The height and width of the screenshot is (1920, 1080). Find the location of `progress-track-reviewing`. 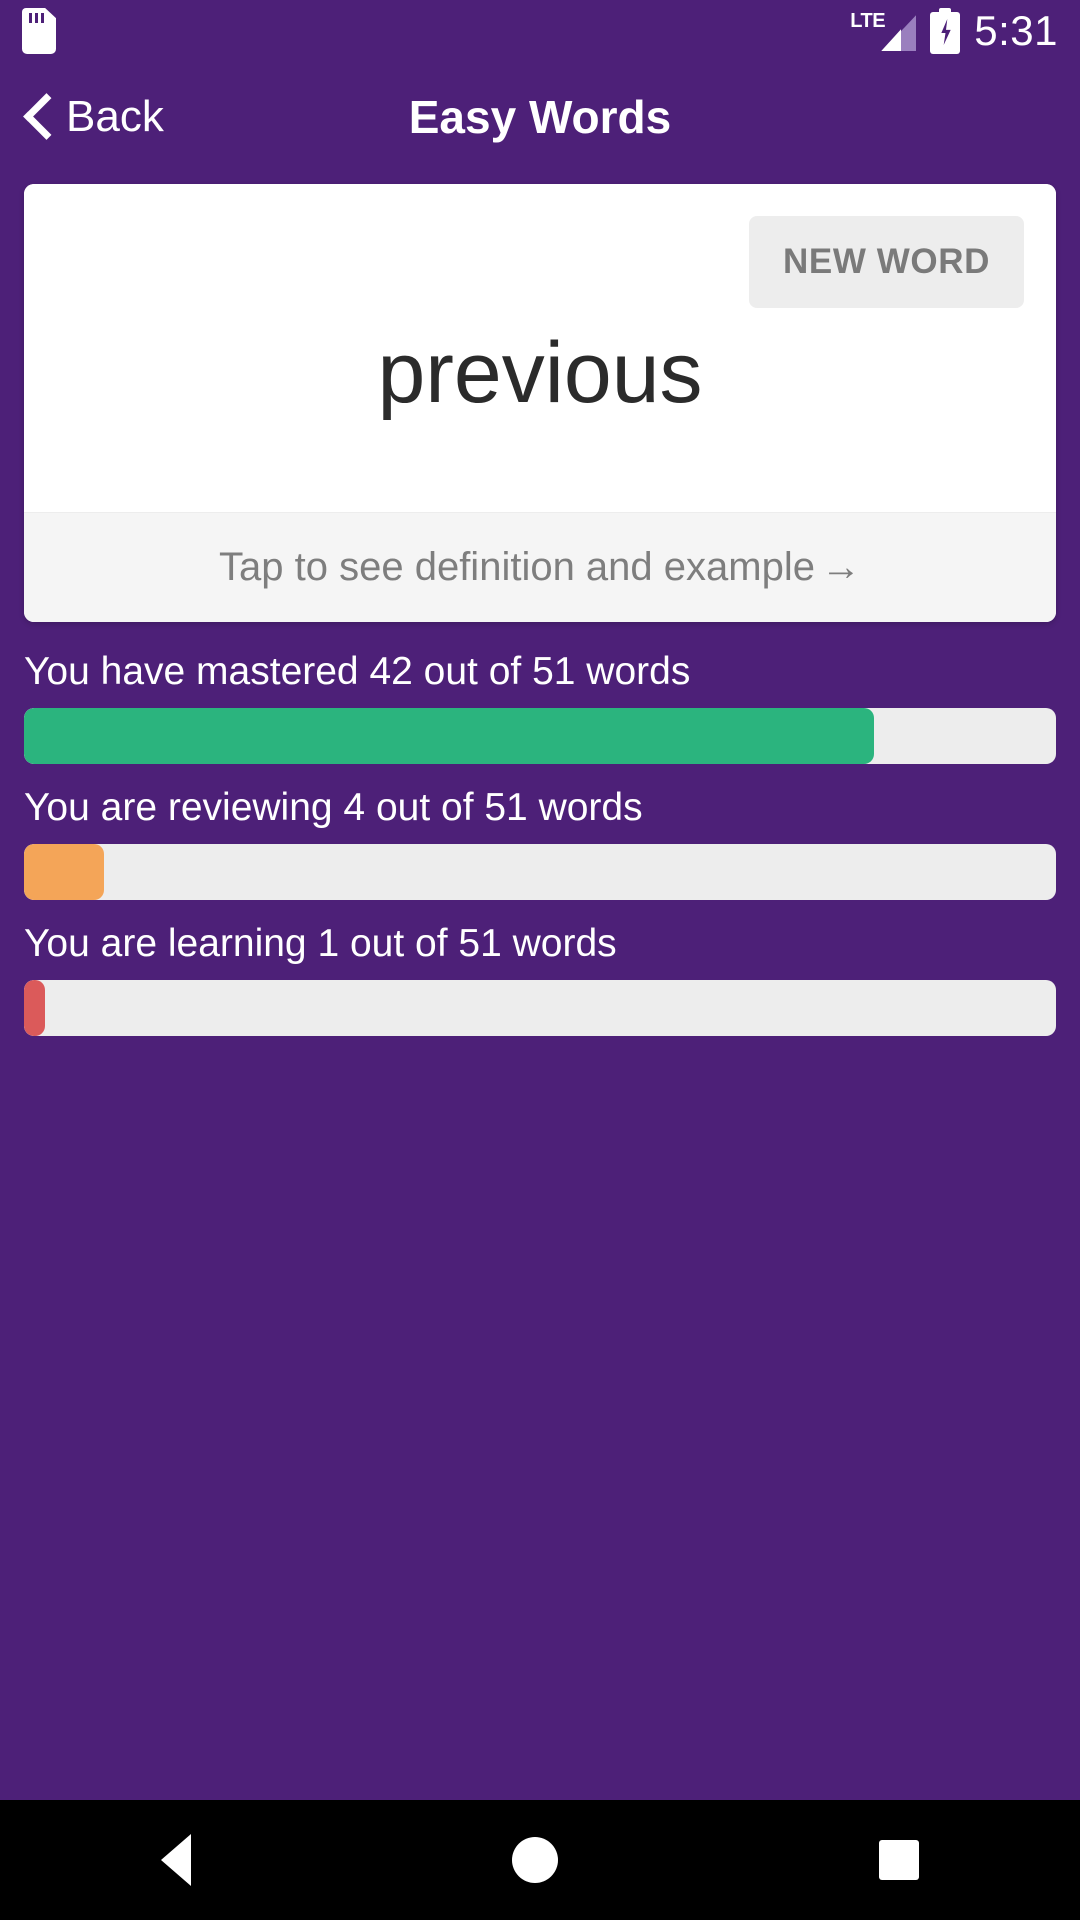

progress-track-reviewing is located at coordinates (540, 872).